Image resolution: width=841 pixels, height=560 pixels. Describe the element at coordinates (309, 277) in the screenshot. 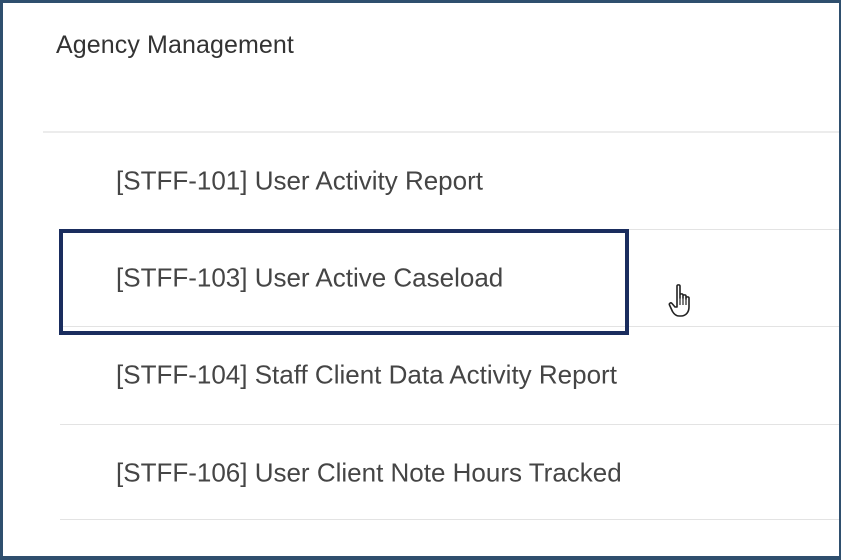

I see `report-label: [STFF-103] User Active Caseload` at that location.